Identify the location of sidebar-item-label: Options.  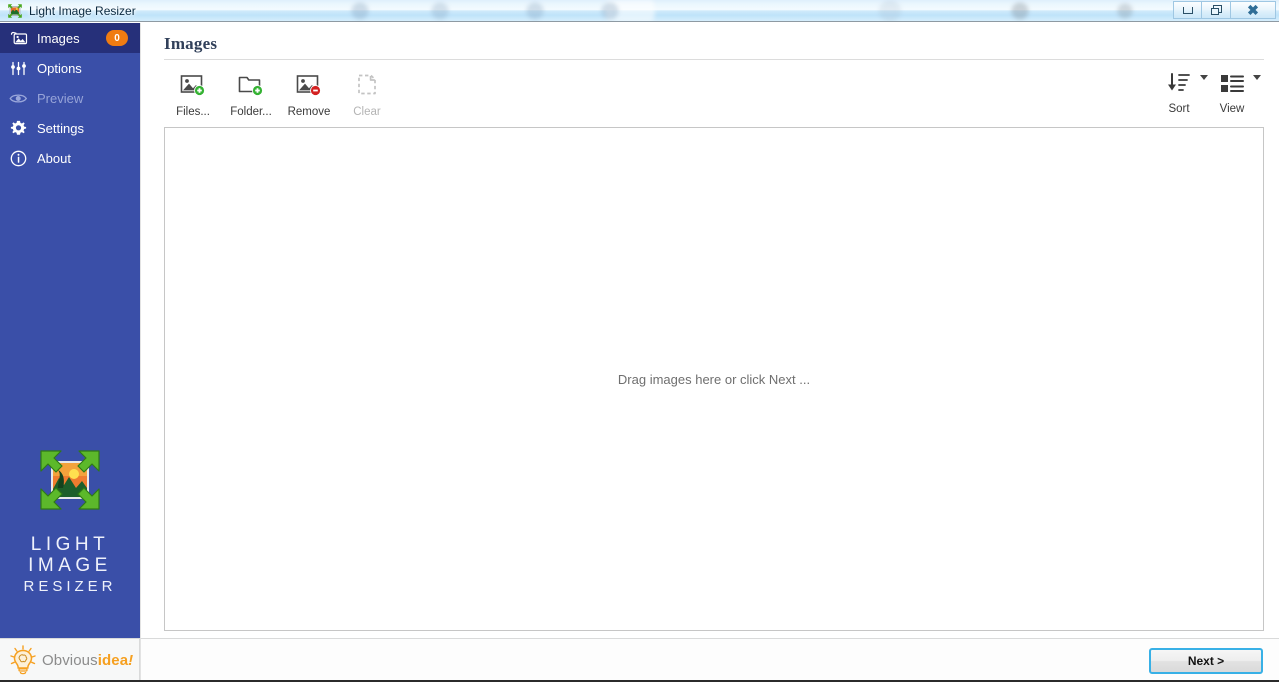
(59, 68).